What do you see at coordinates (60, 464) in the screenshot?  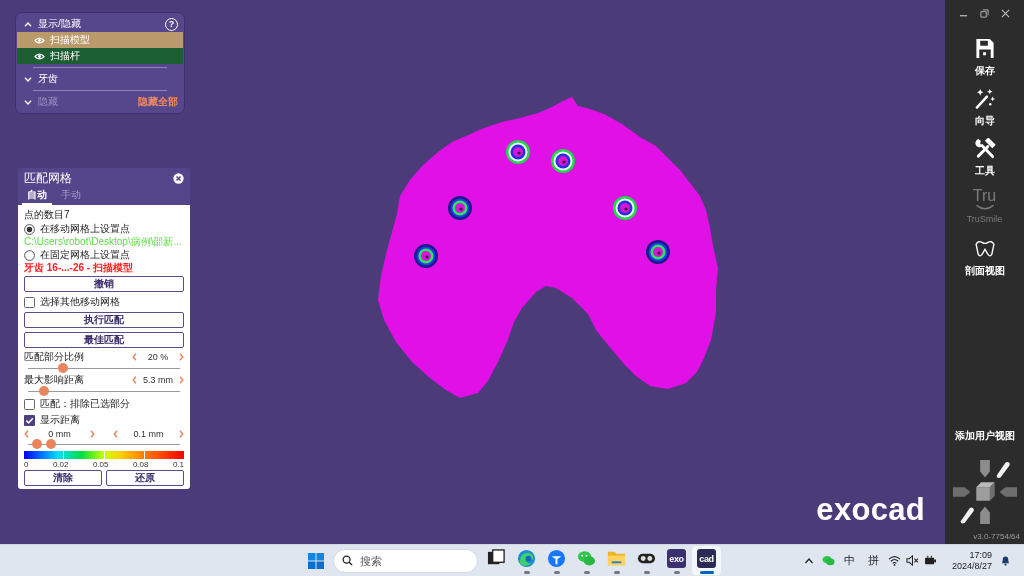 I see `scale-tick-label: 0.02` at bounding box center [60, 464].